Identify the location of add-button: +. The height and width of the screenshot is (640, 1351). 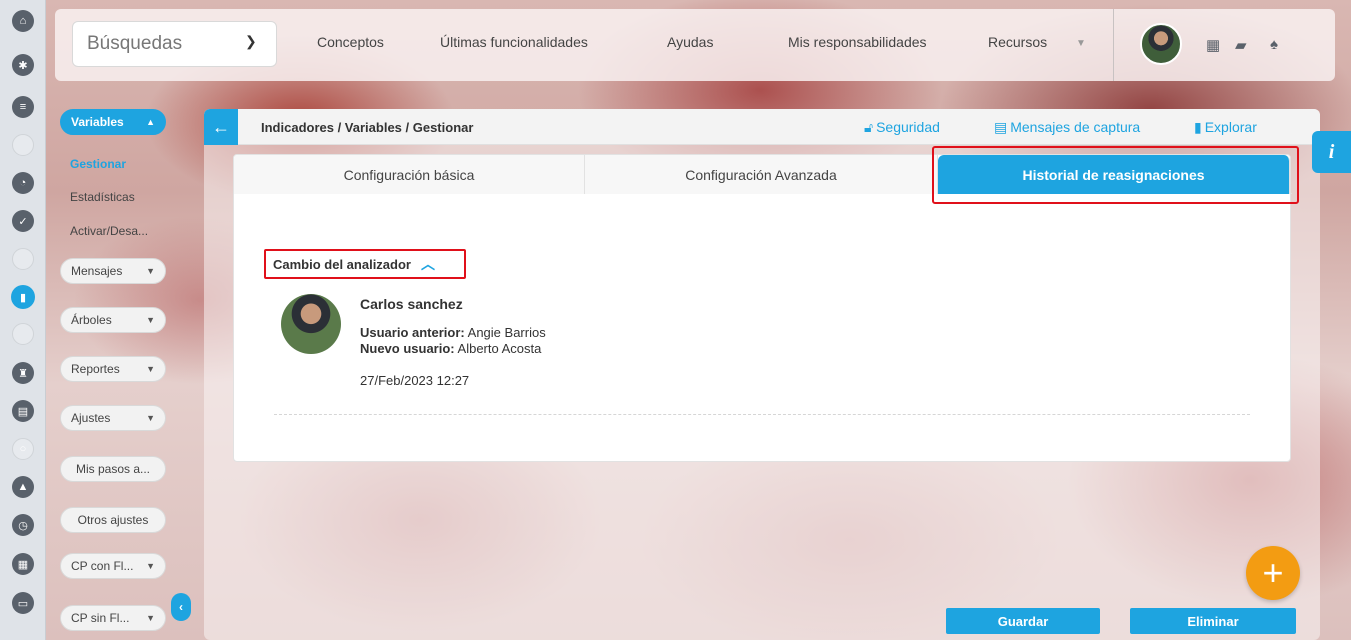
(1273, 573).